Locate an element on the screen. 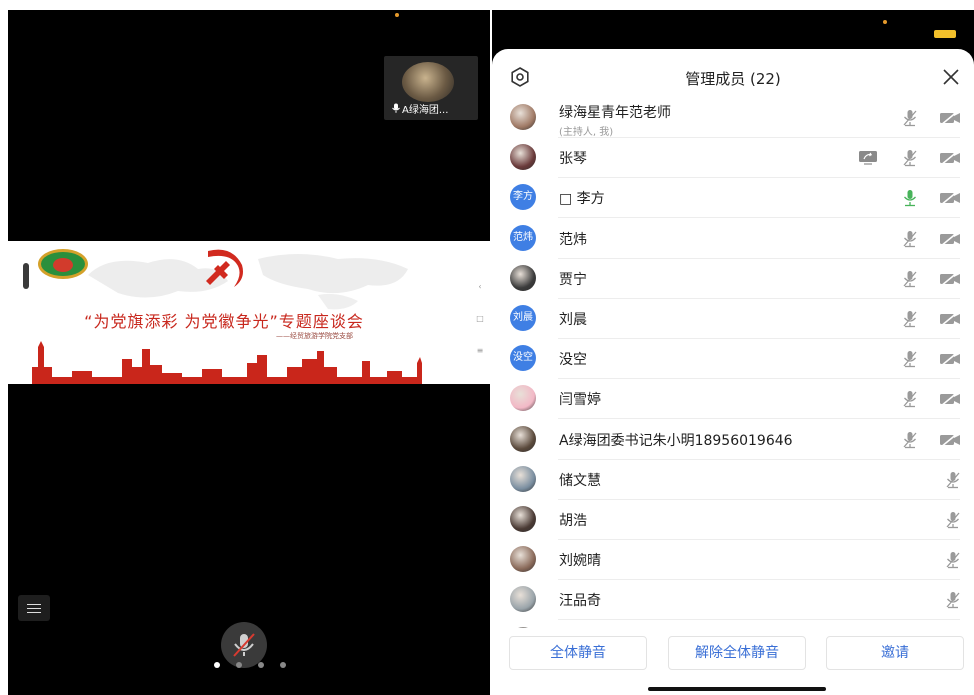 Image resolution: width=974 pixels, height=695 pixels. shared-slide: “为党旗添彩 为党徽争光”专题座谈会 ——经贸旅游学院党支部 ‹ □ ≡ is located at coordinates (249, 312).